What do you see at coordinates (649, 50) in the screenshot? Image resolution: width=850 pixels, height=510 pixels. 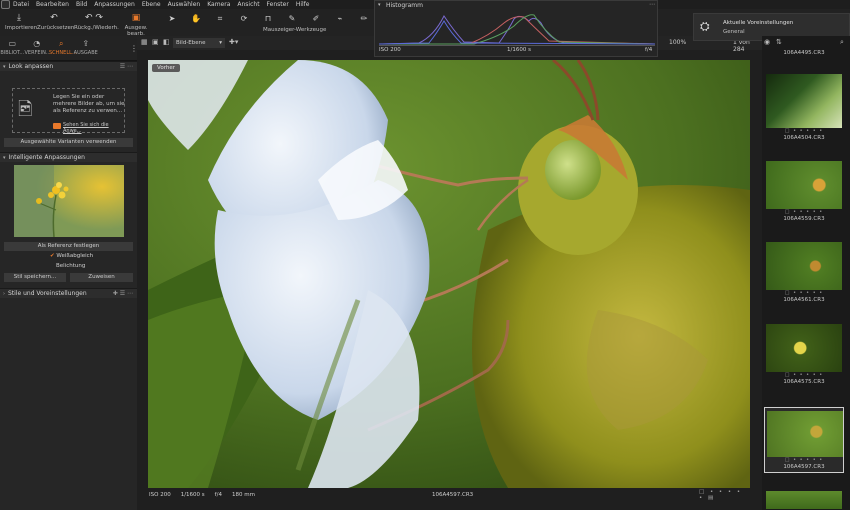 I see `histogram-aperture: f/4` at bounding box center [649, 50].